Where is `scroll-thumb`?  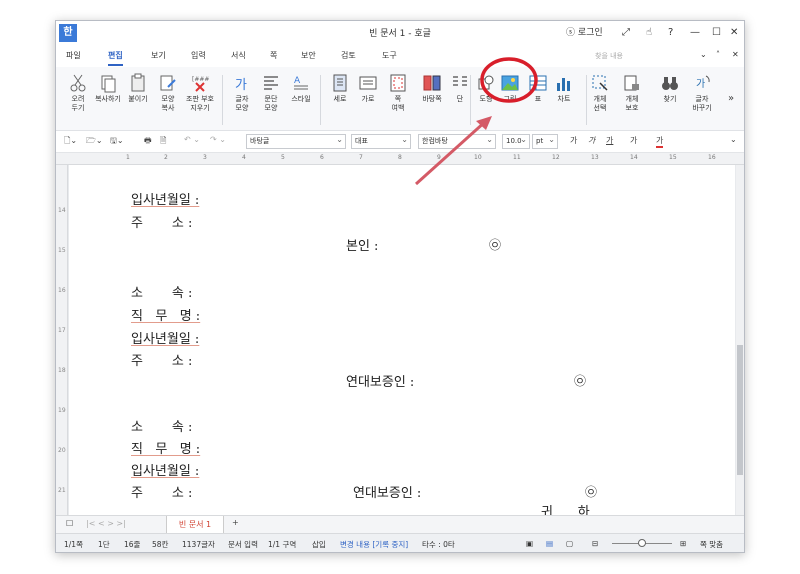 scroll-thumb is located at coordinates (740, 410).